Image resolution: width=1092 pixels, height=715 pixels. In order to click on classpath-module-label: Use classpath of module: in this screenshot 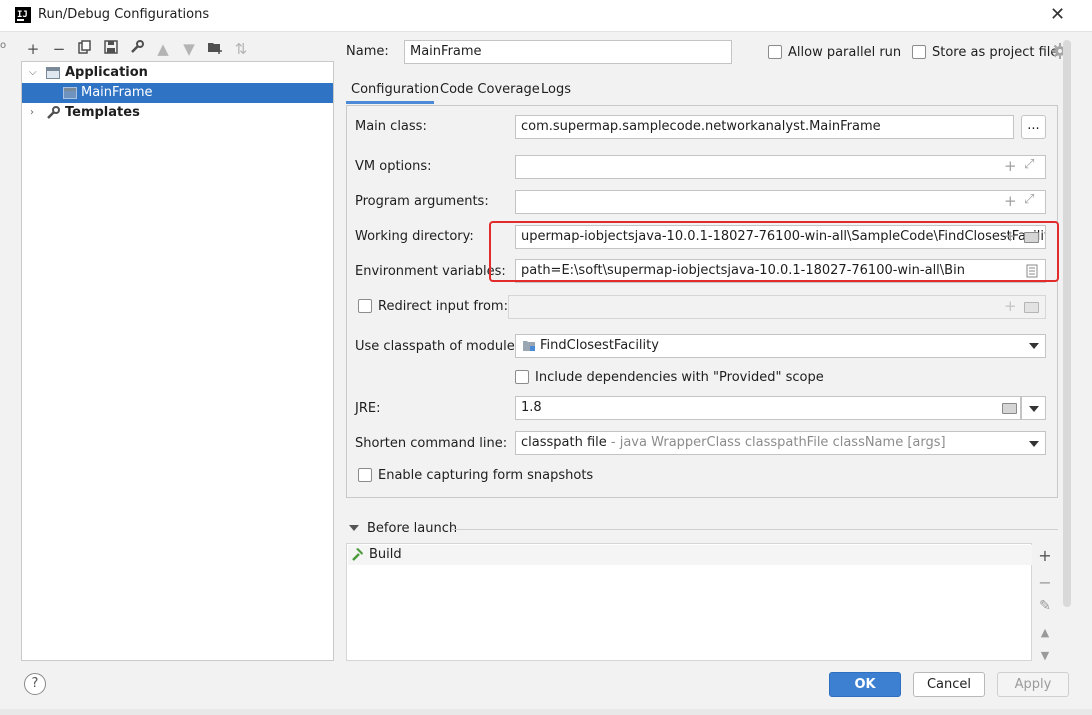, I will do `click(437, 346)`.